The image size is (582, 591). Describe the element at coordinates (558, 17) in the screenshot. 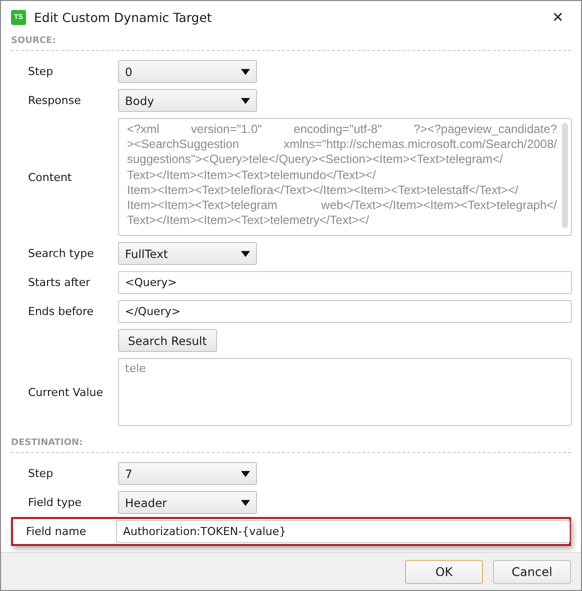

I see `close-button: ✕` at that location.